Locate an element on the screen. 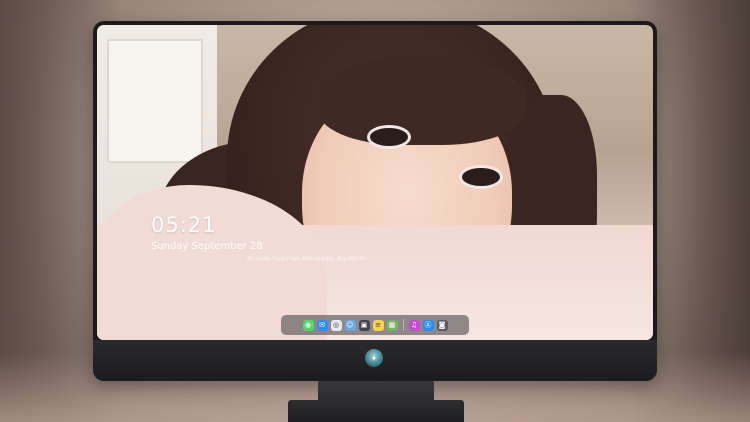  monitor-stand-base is located at coordinates (376, 411).